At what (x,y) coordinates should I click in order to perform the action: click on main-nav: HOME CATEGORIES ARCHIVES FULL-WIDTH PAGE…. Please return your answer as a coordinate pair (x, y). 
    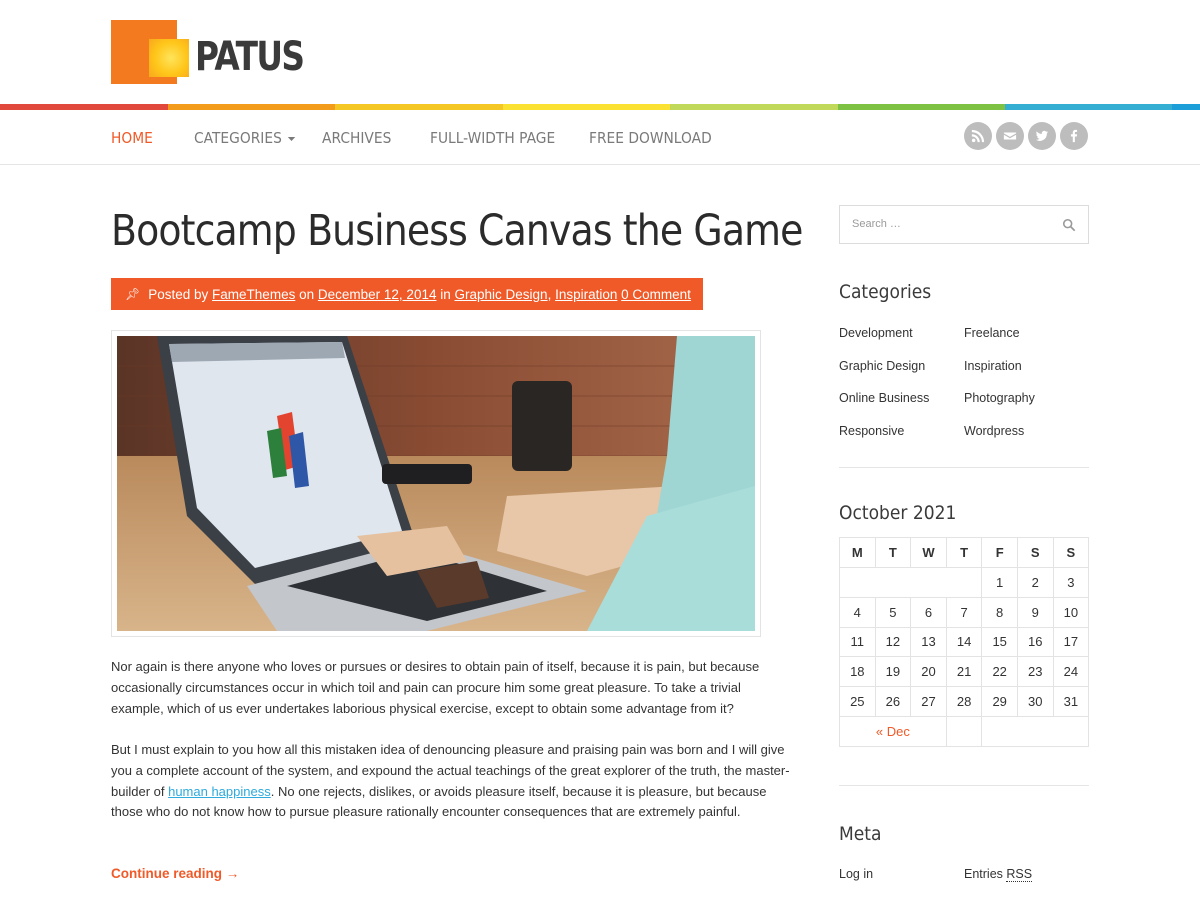
    Looking at the image, I should click on (600, 137).